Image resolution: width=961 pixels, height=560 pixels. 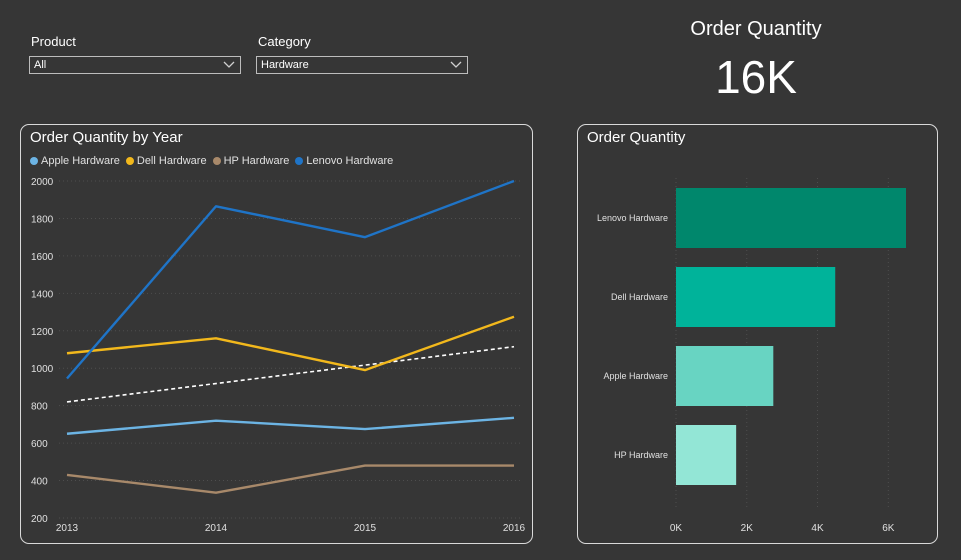 I want to click on legend-item-apple: Apple Hardware, so click(x=75, y=161).